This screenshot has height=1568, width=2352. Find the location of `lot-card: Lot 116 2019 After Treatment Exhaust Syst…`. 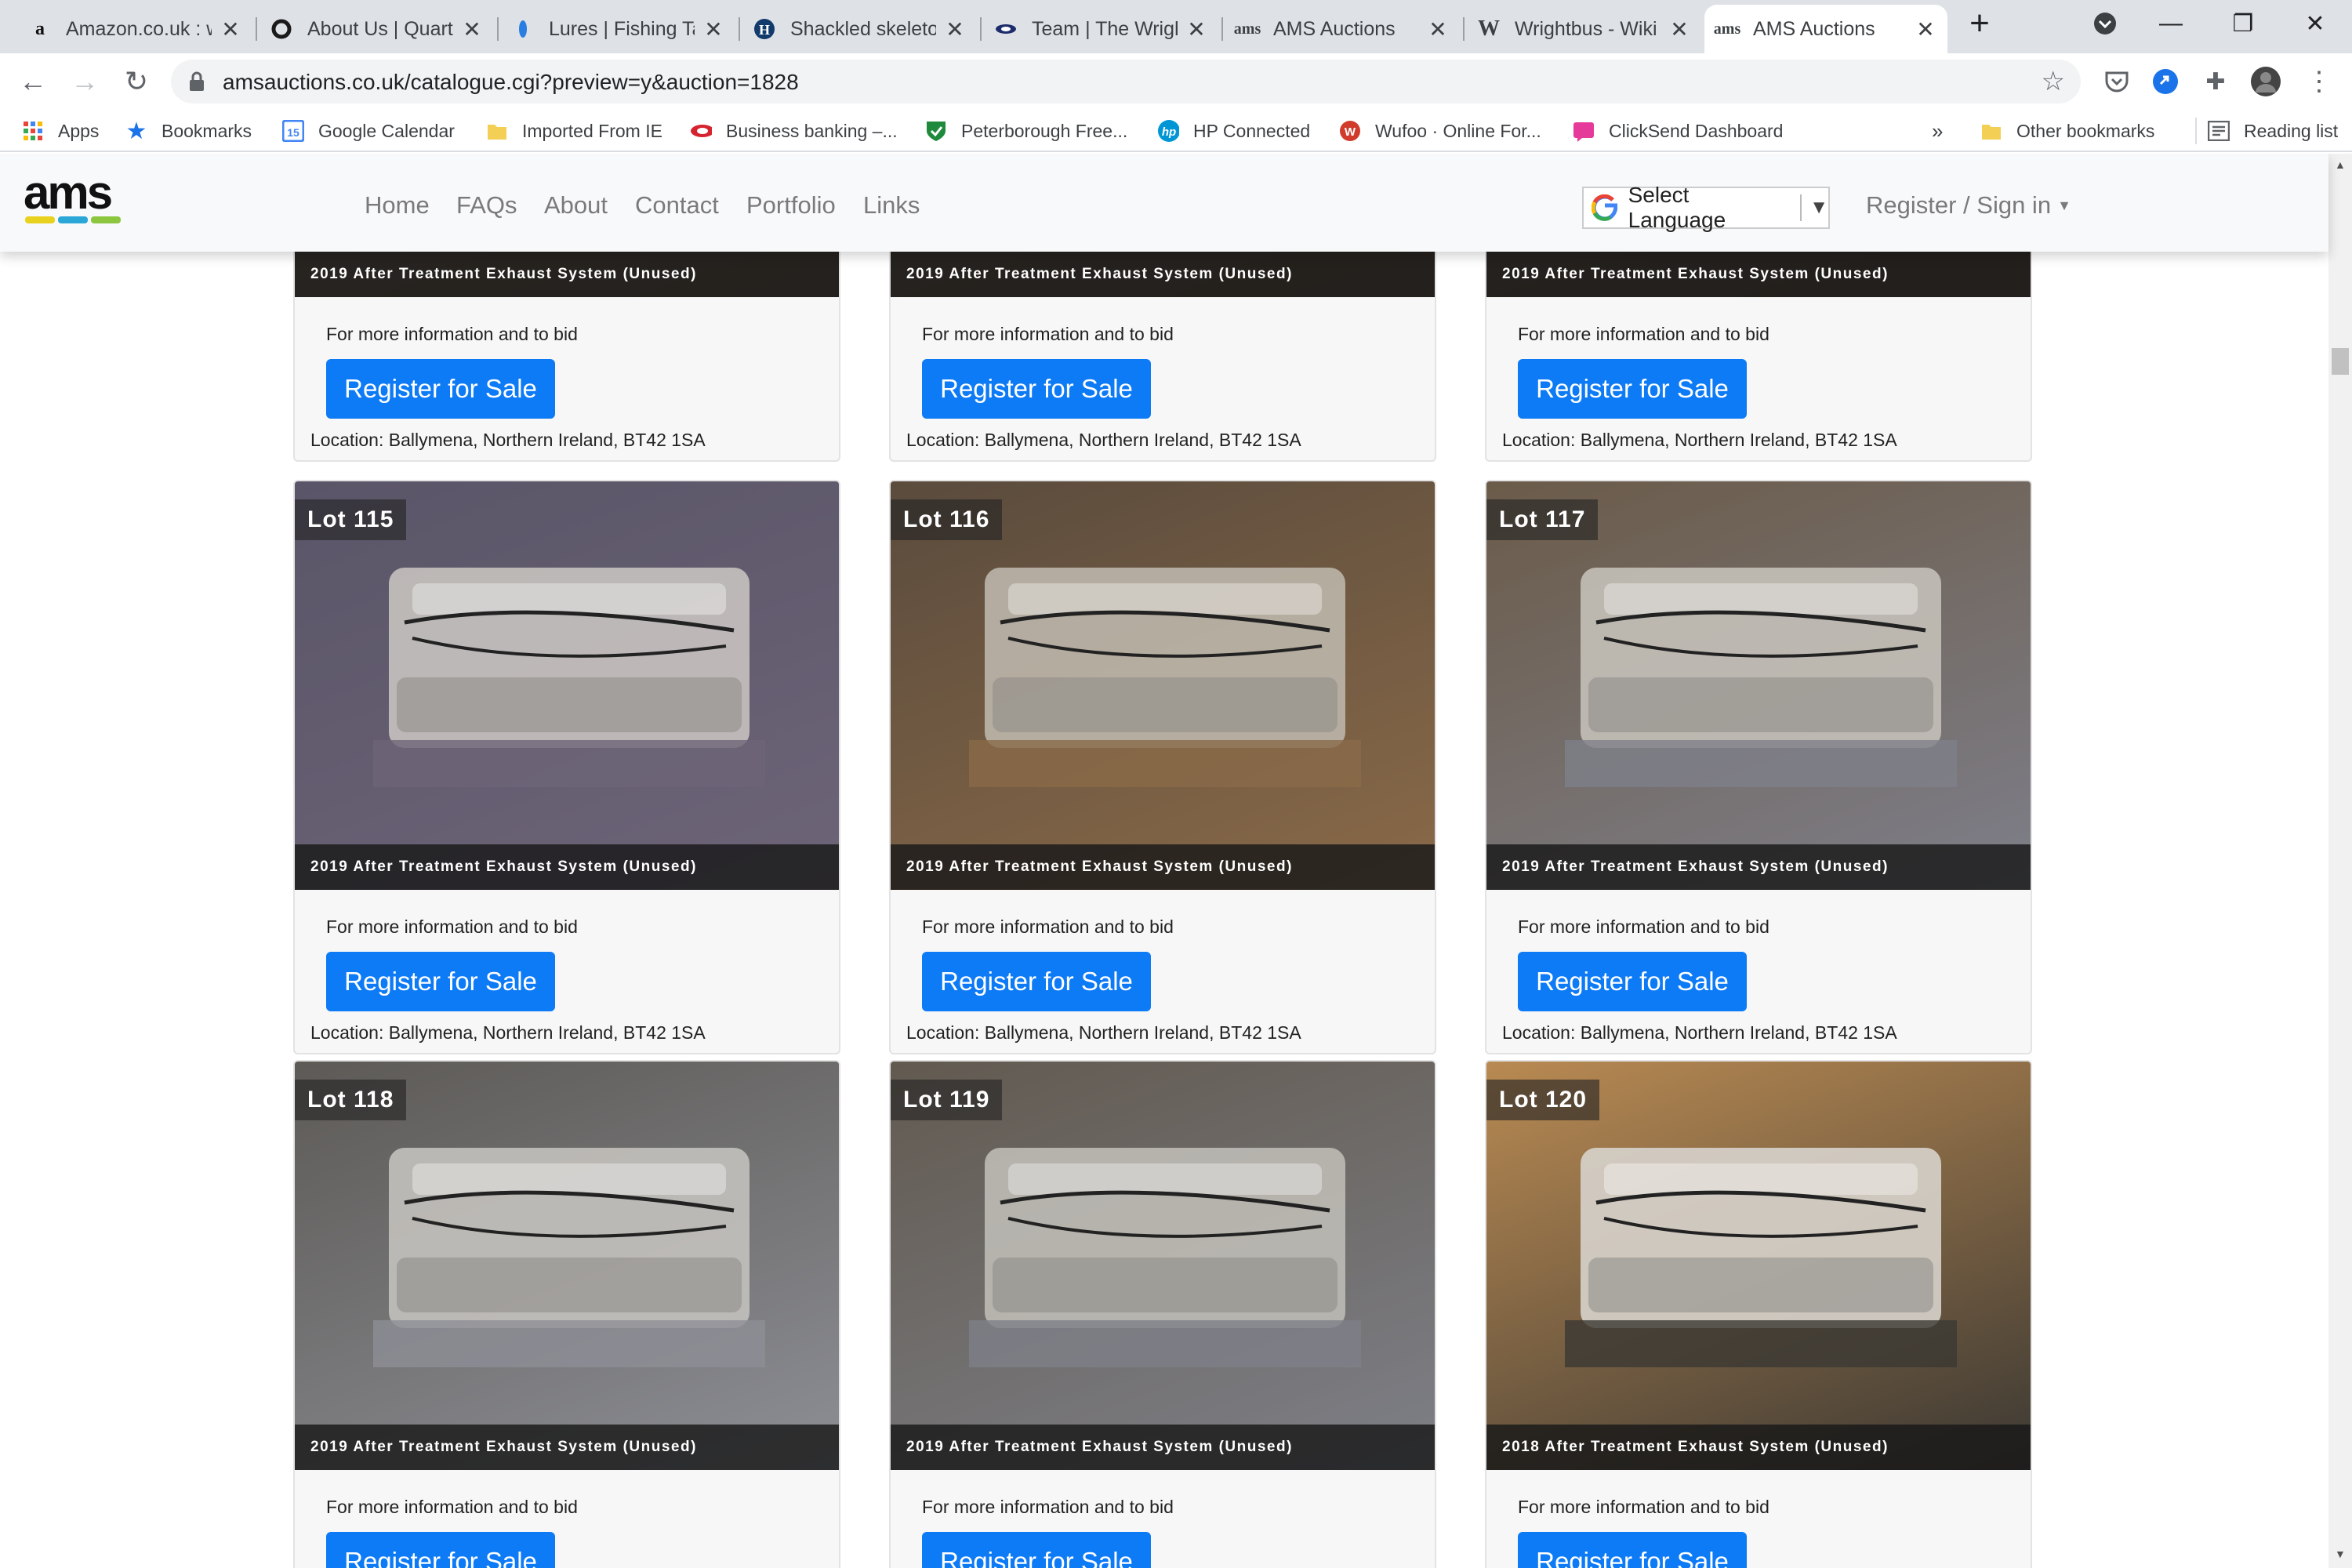

lot-card: Lot 116 2019 After Treatment Exhaust Syst… is located at coordinates (1162, 767).